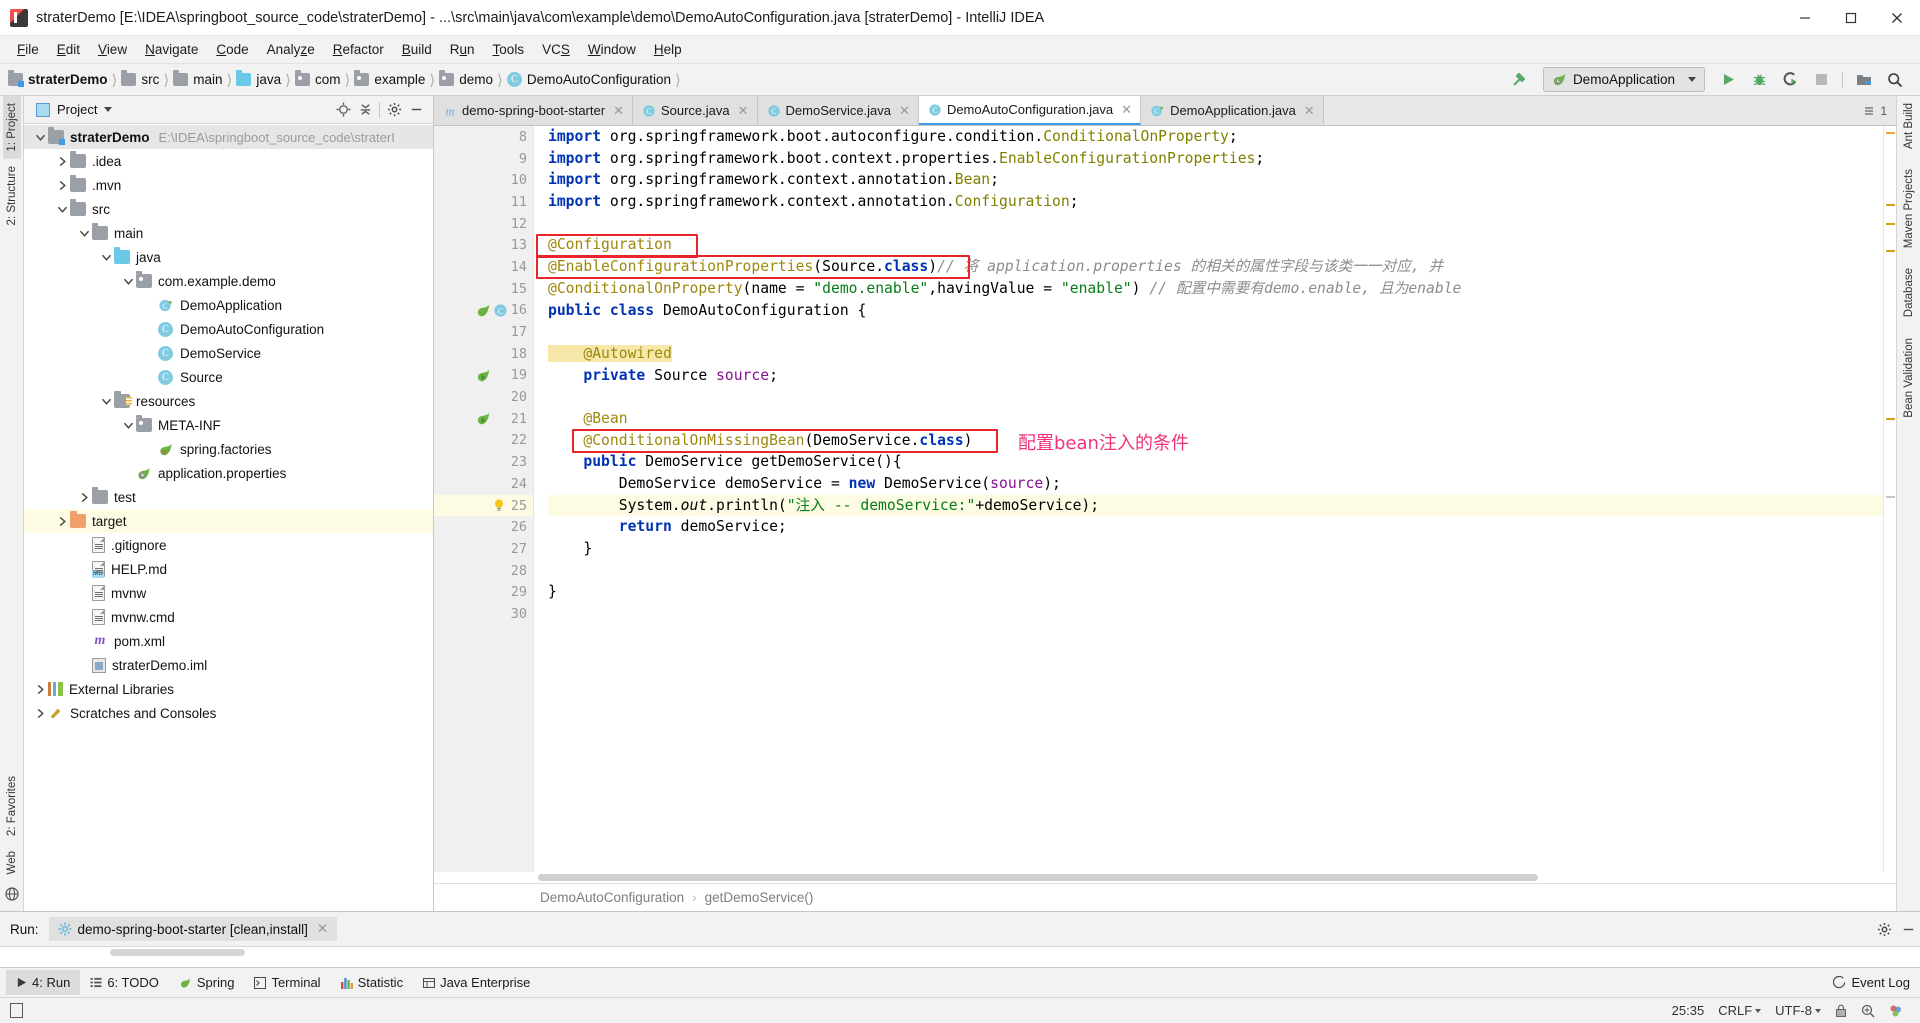  I want to click on run-with-coverage-icon, so click(1790, 79).